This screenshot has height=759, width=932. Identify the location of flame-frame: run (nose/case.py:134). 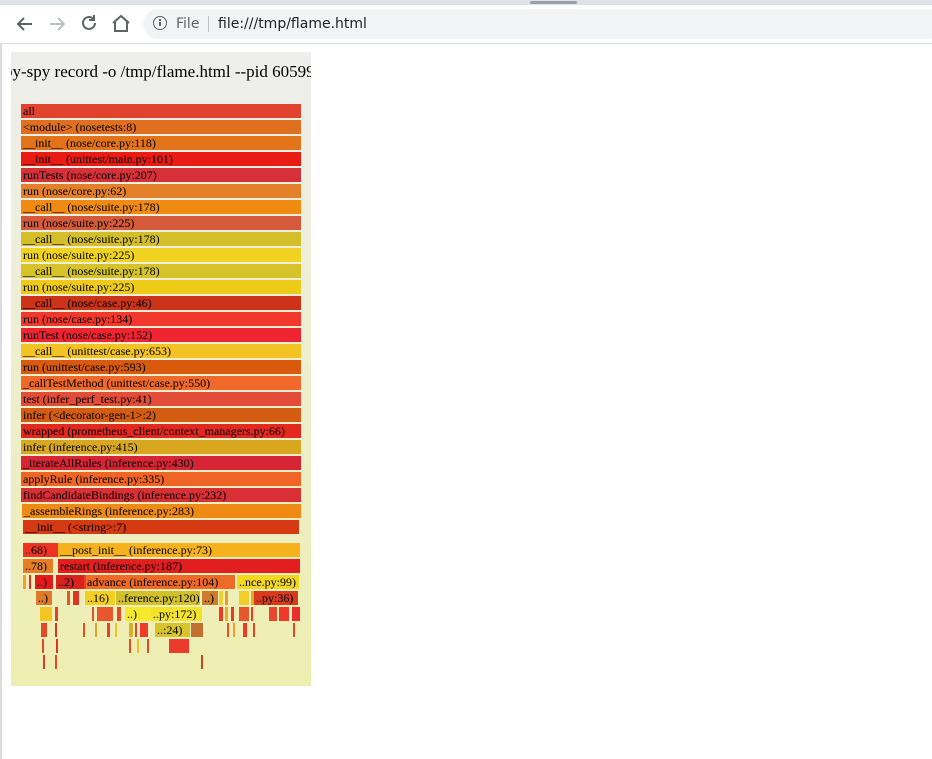
(161, 319).